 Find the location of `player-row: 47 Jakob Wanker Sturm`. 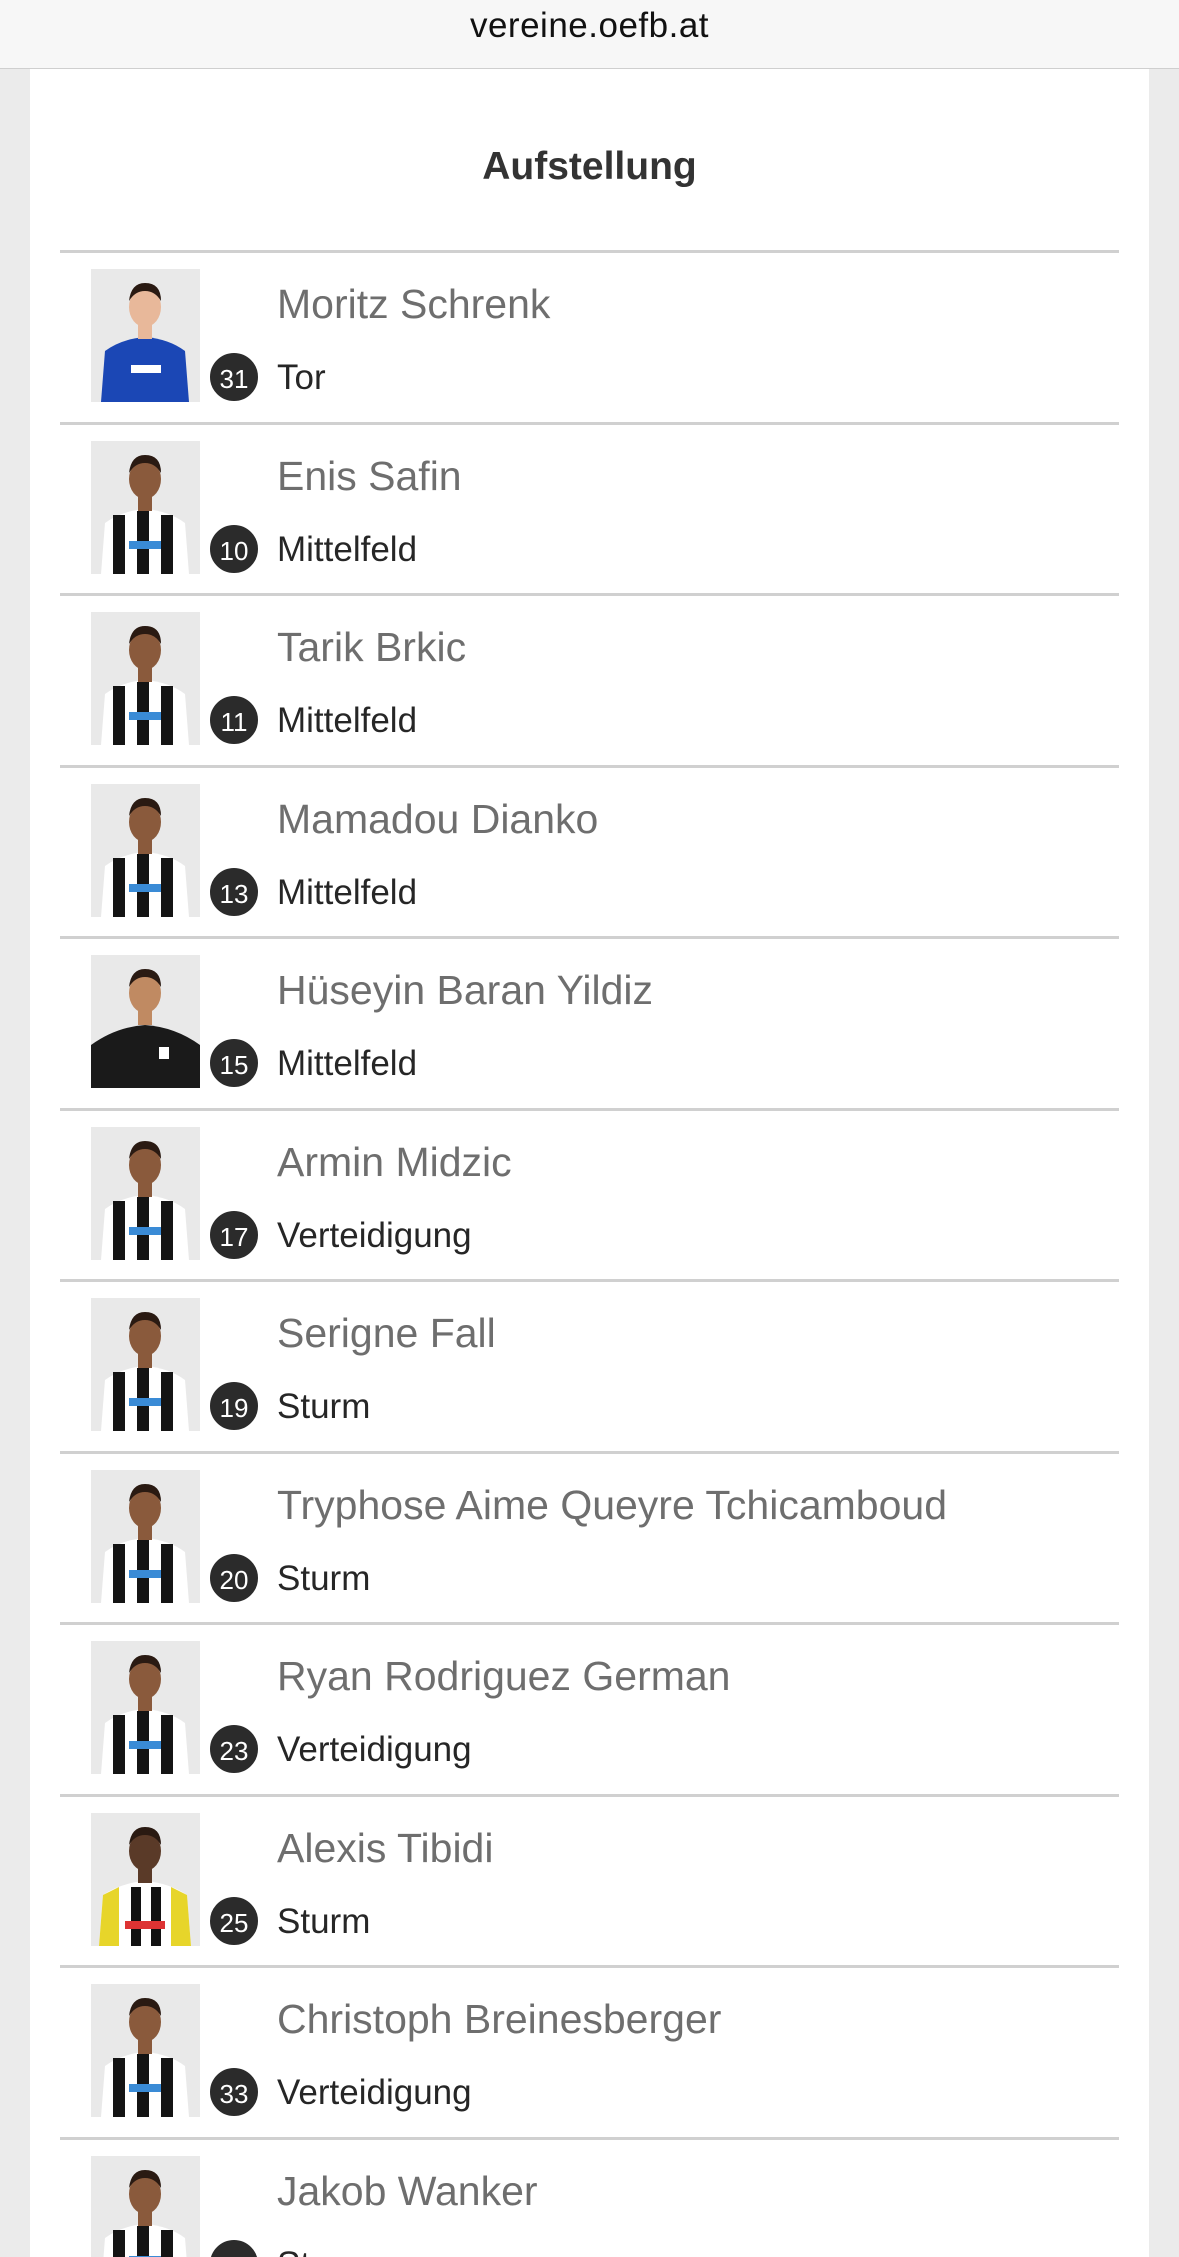

player-row: 47 Jakob Wanker Sturm is located at coordinates (589, 2198).